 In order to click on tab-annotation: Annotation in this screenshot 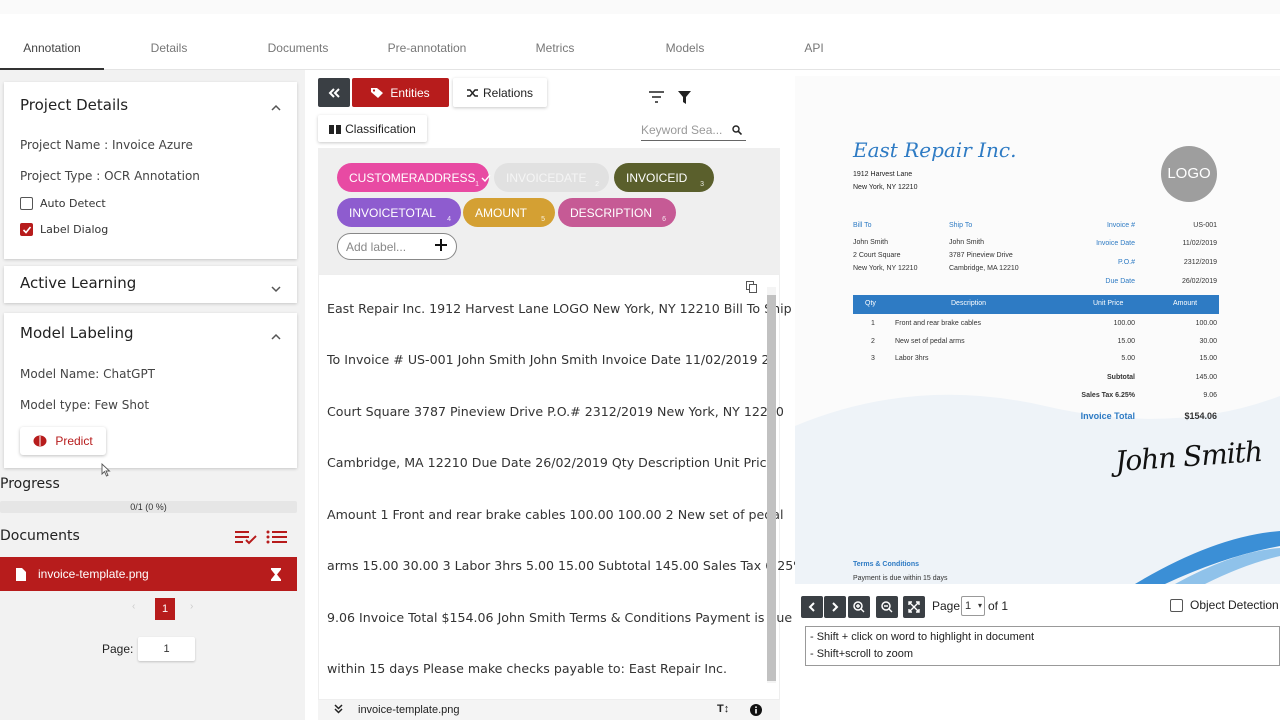, I will do `click(52, 53)`.